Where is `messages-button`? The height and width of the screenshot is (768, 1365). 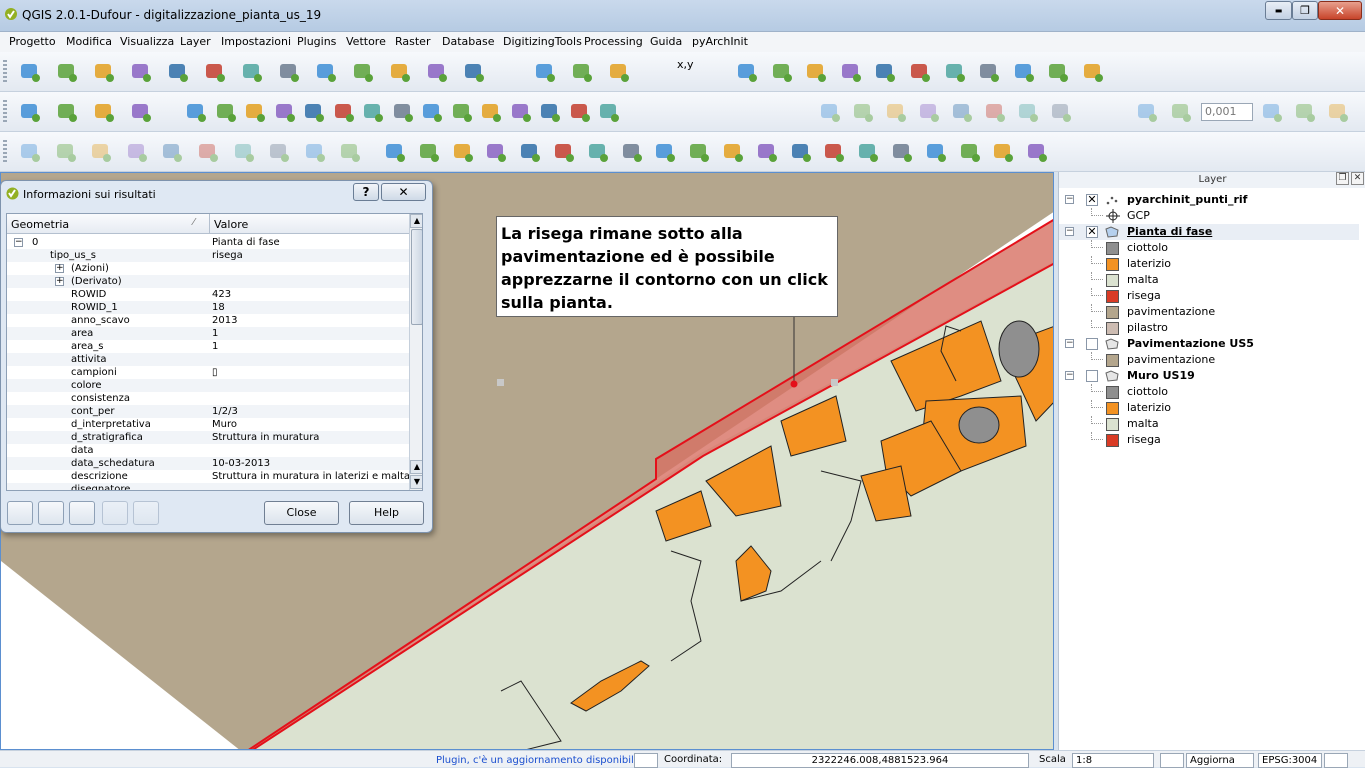 messages-button is located at coordinates (1336, 760).